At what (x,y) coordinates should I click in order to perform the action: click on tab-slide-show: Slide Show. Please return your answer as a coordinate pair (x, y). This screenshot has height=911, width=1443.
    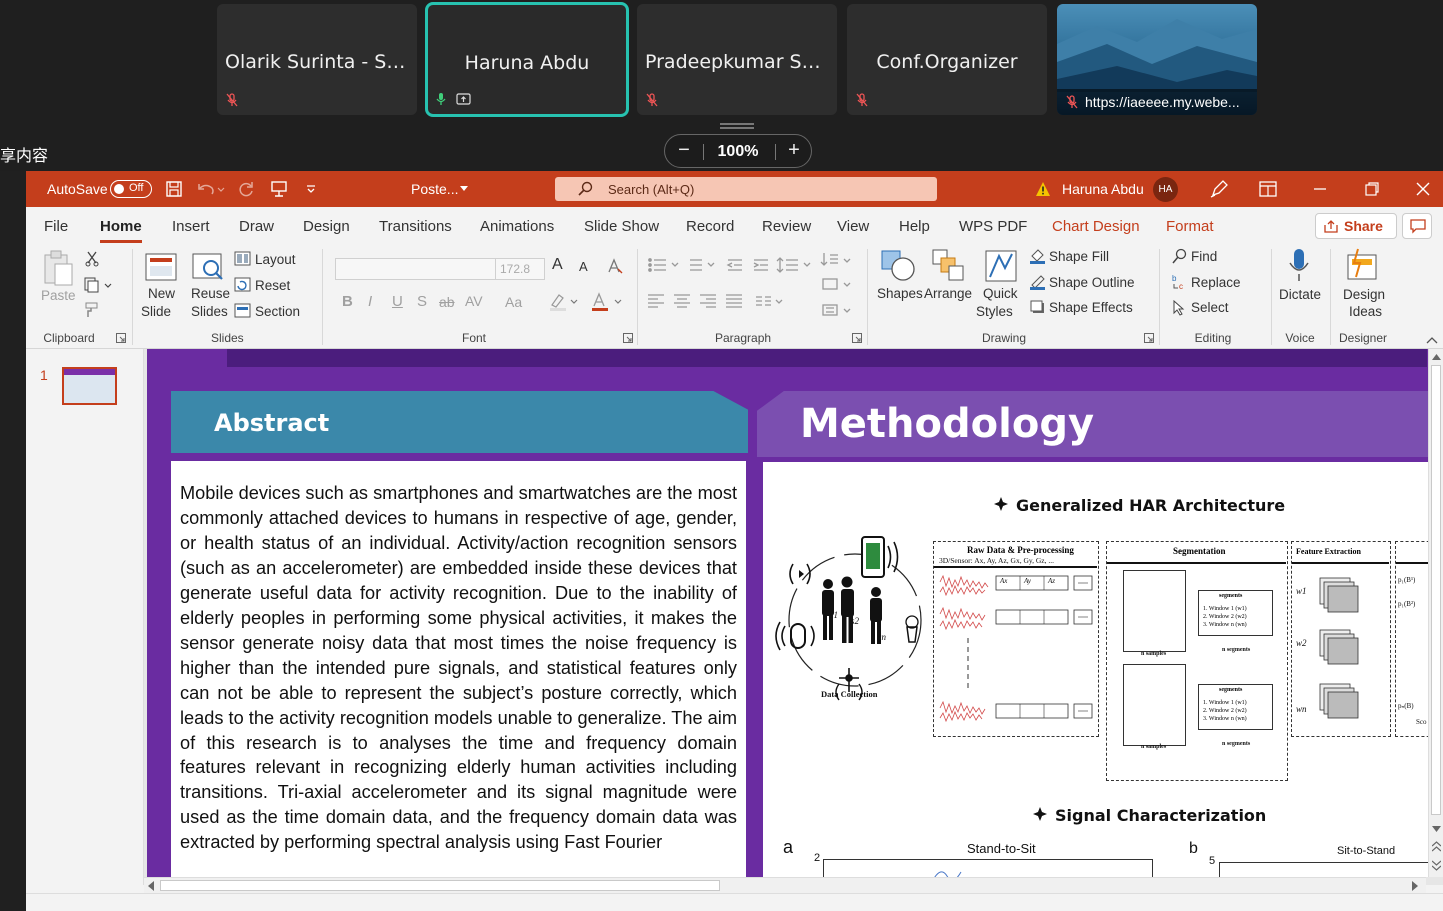
    Looking at the image, I should click on (621, 226).